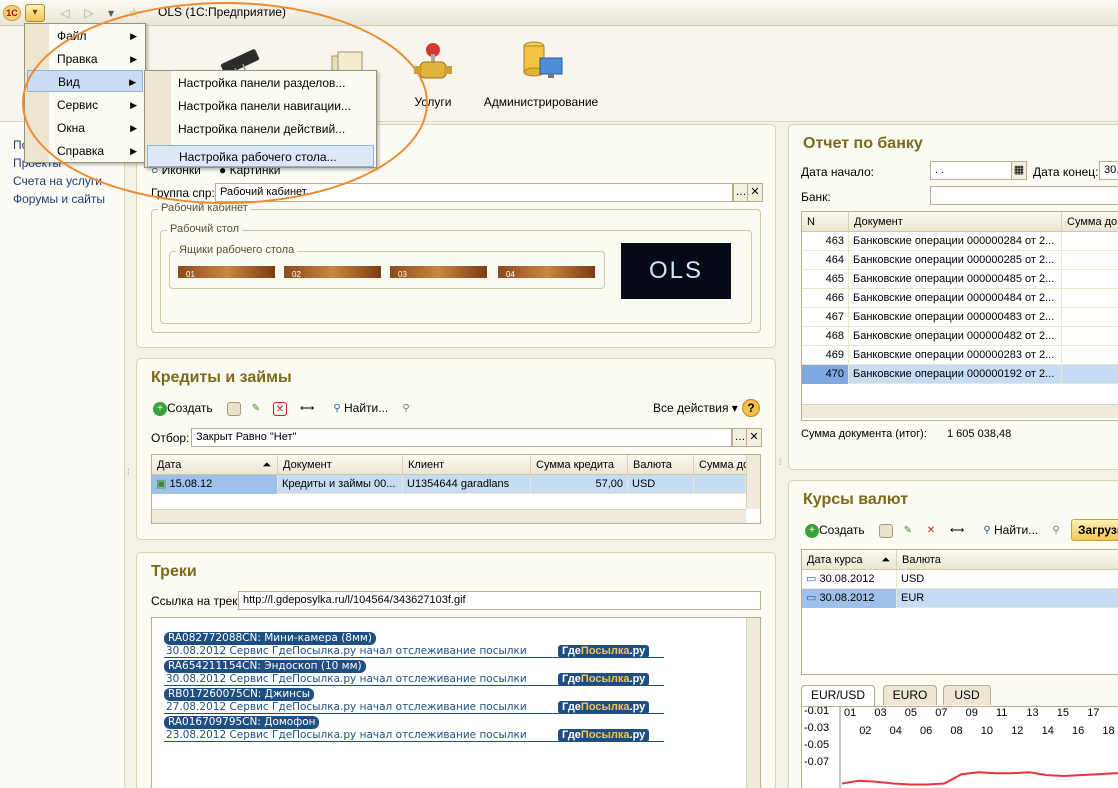 The height and width of the screenshot is (788, 1118). Describe the element at coordinates (340, 465) in the screenshot. I see `col-document: Документ` at that location.